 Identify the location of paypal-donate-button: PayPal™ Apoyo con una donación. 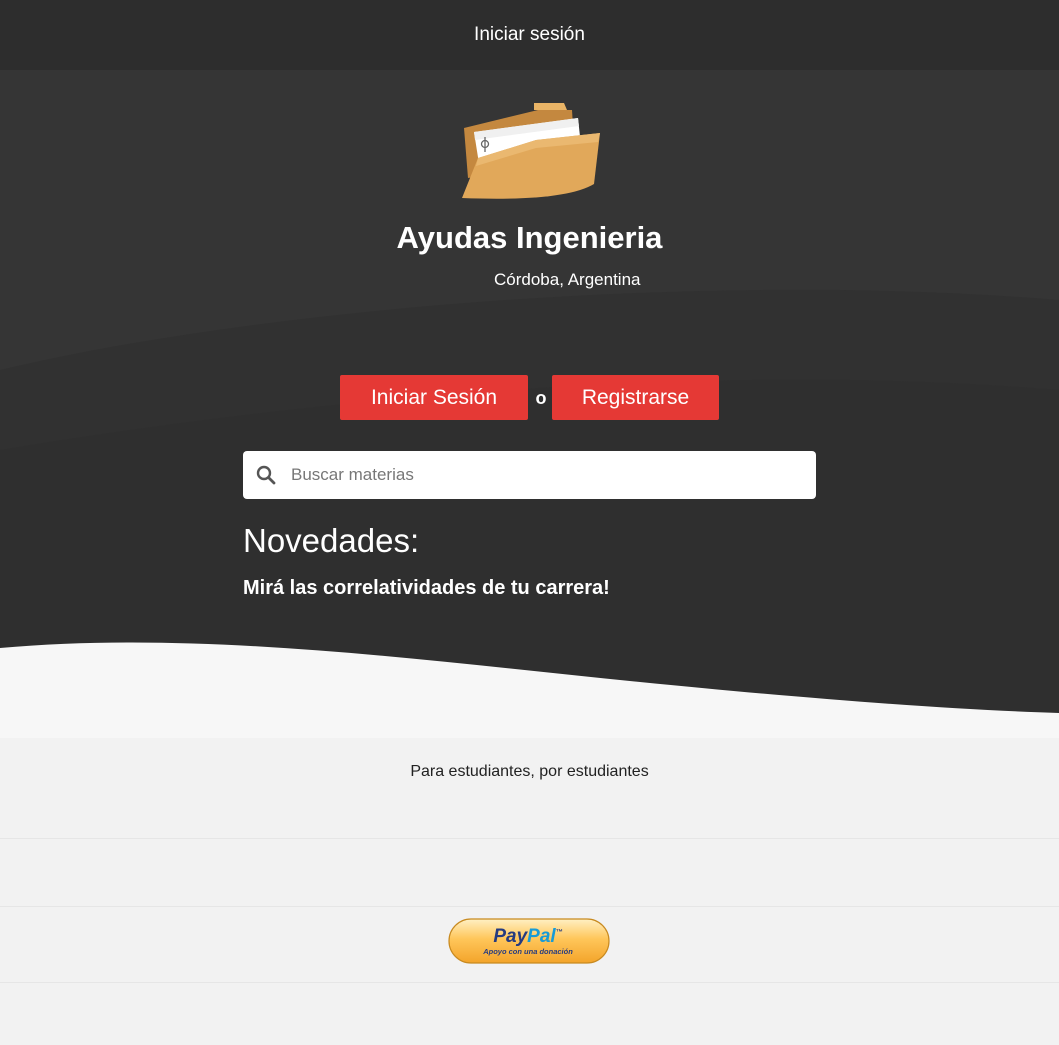
(529, 941).